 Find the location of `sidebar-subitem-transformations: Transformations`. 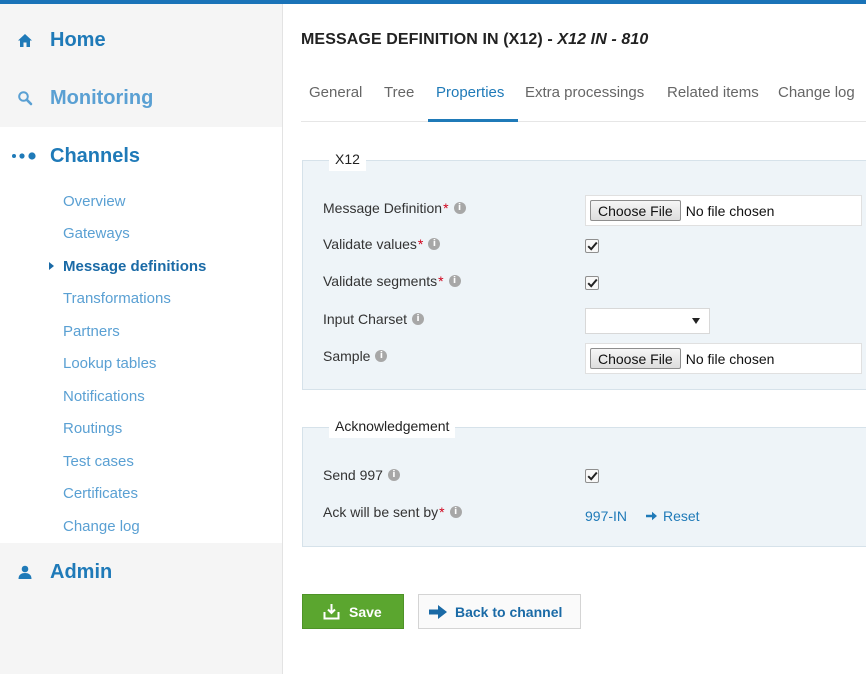

sidebar-subitem-transformations: Transformations is located at coordinates (117, 298).